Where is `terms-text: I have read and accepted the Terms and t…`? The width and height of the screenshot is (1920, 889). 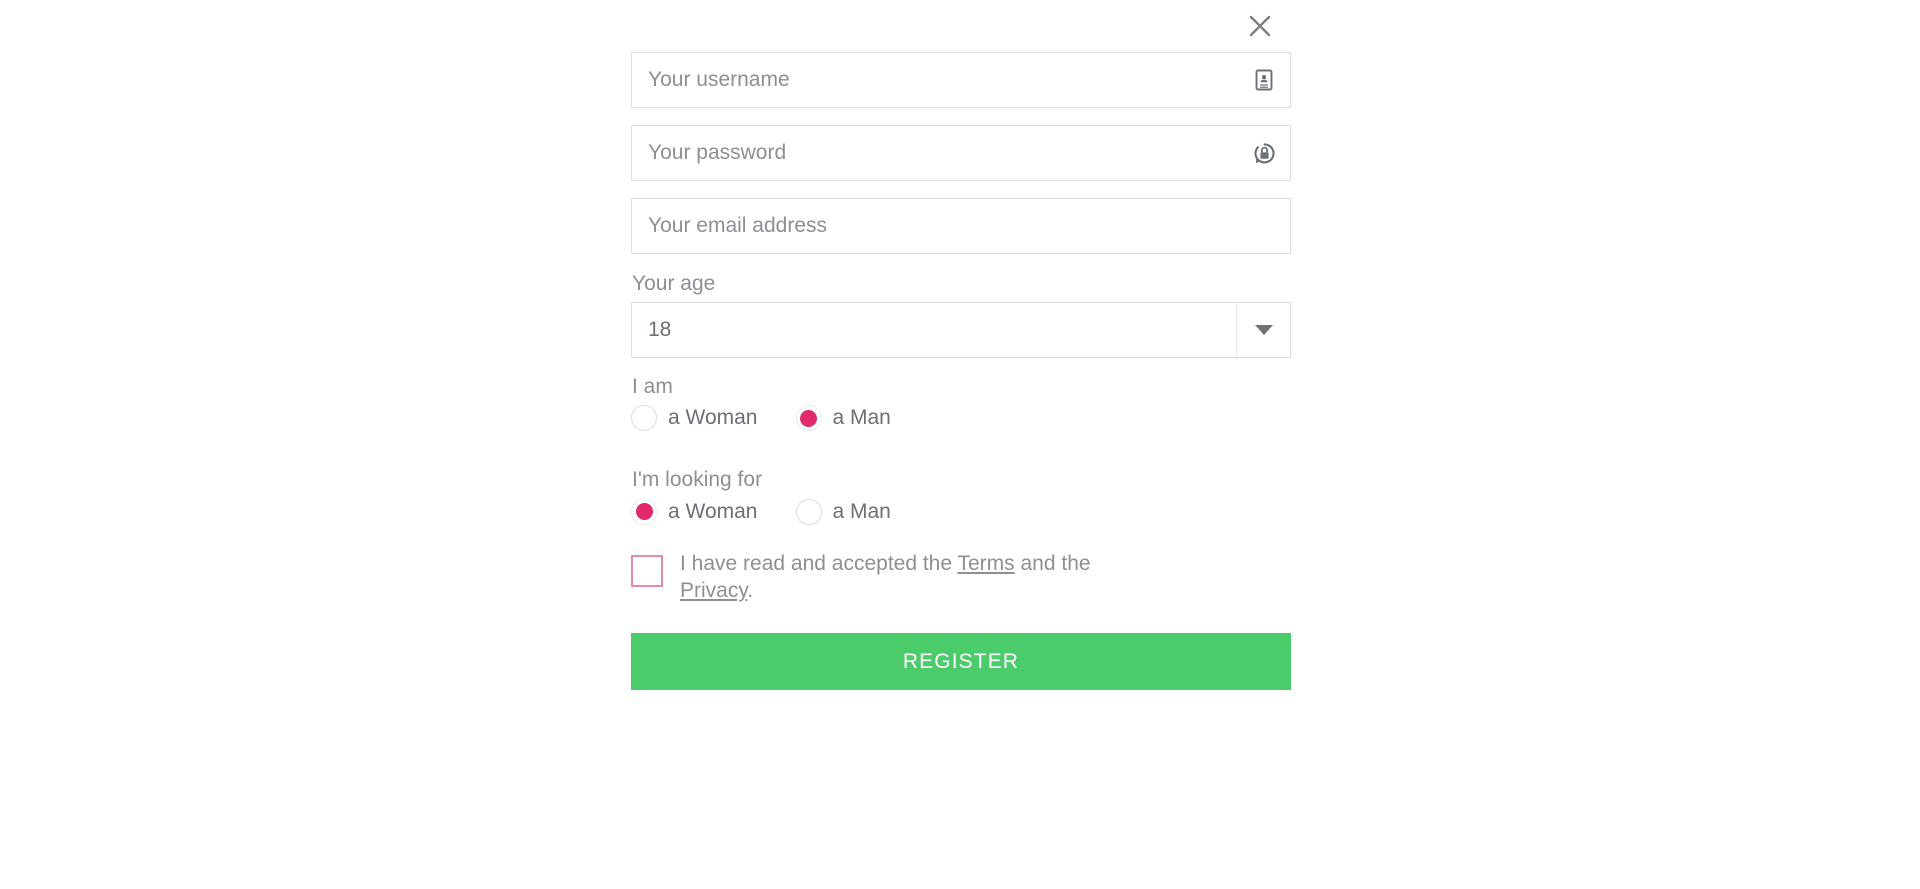
terms-text: I have read and accepted the Terms and t… is located at coordinates (915, 577).